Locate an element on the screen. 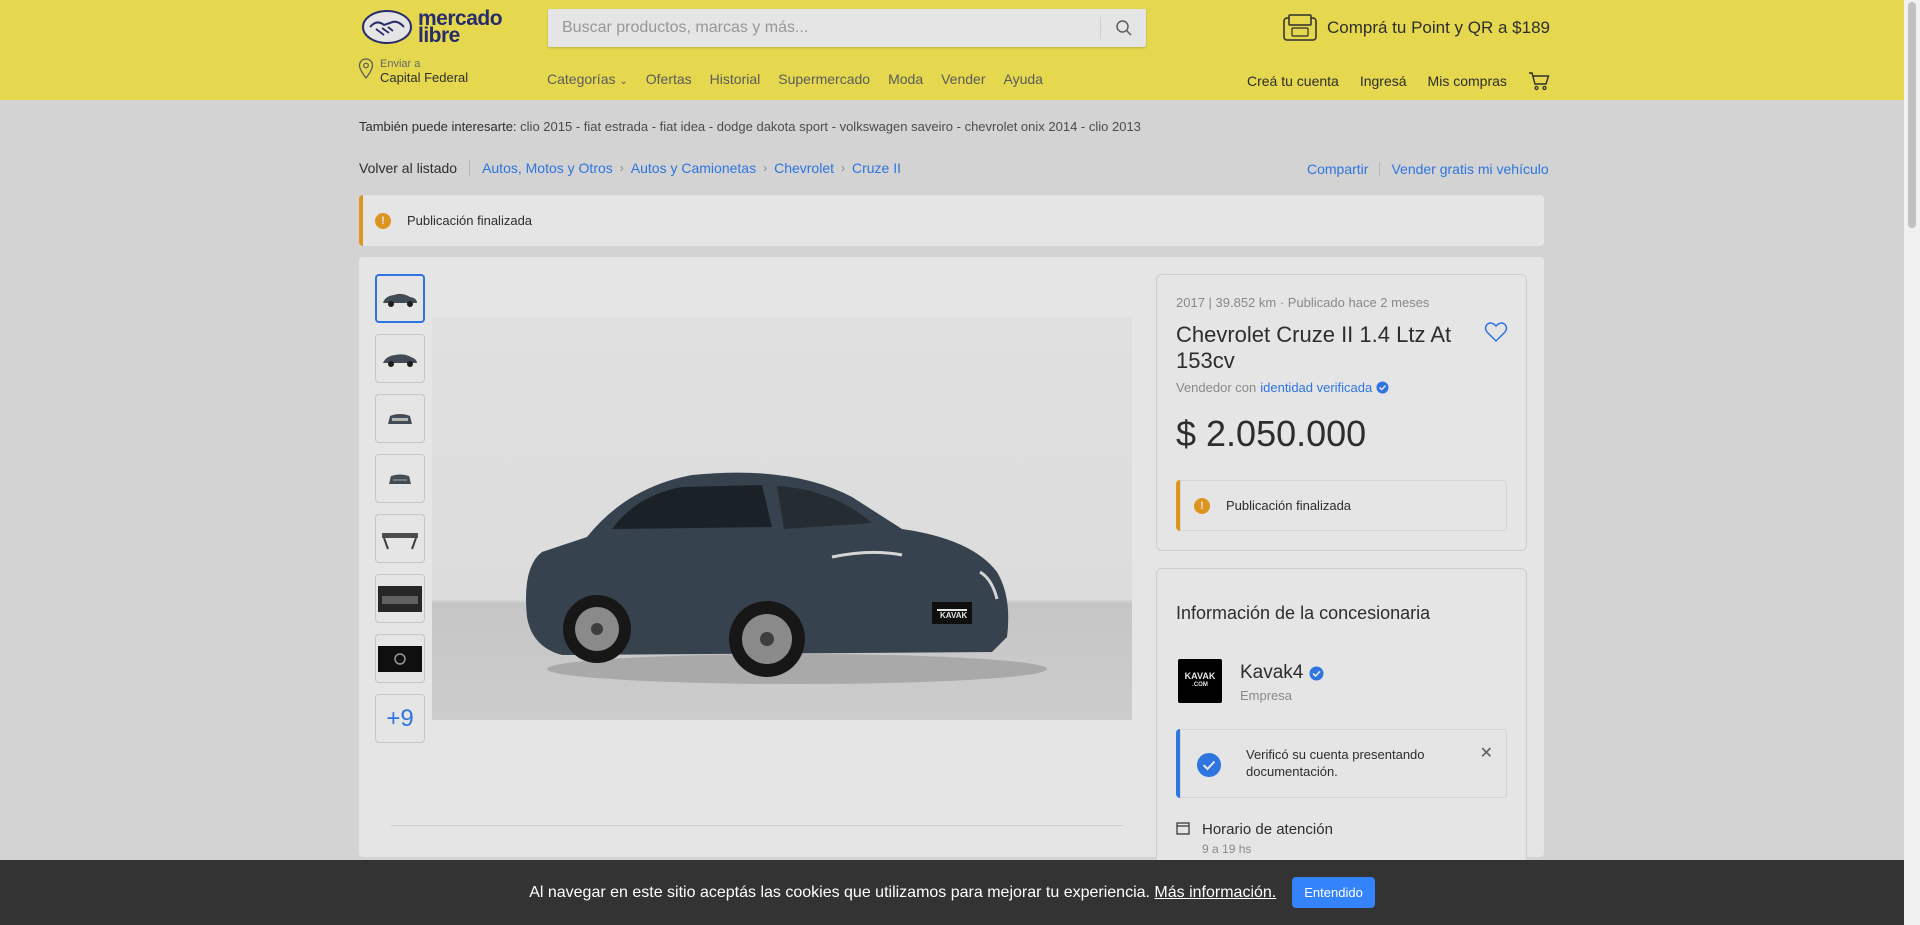 The width and height of the screenshot is (1920, 925). back-to-list-link: Volver al listado is located at coordinates (415, 168).